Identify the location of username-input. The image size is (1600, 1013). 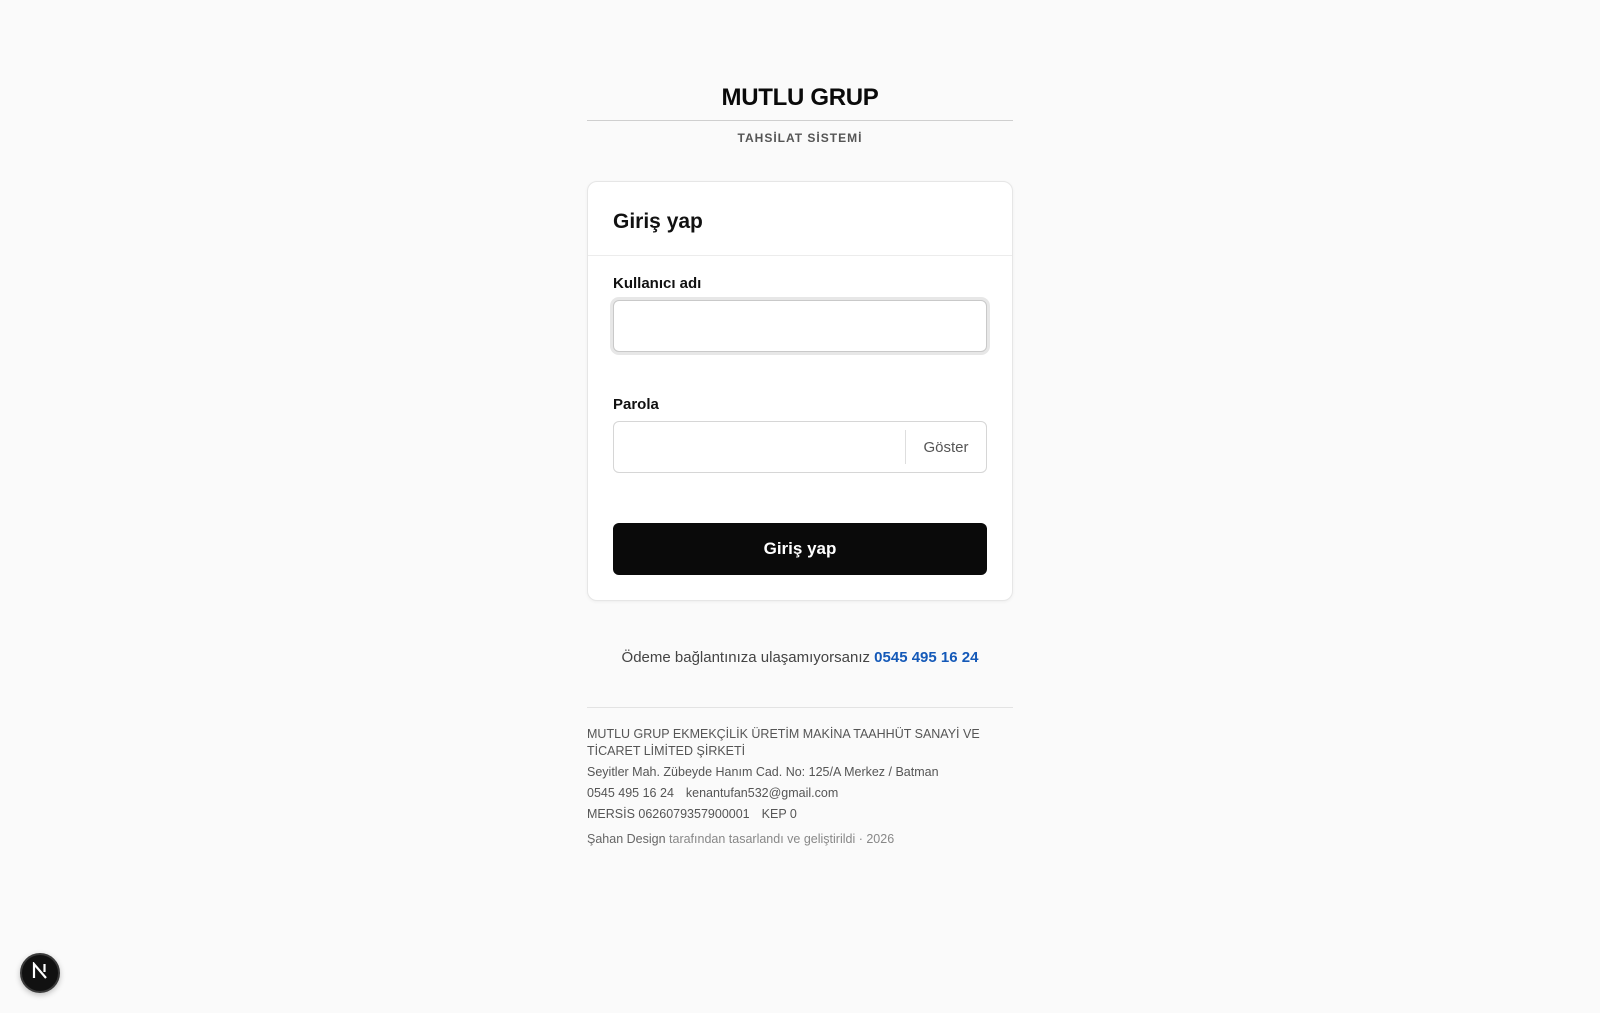
(800, 326).